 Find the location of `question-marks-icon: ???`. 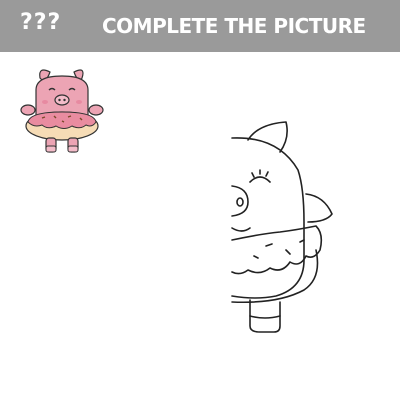

question-marks-icon: ??? is located at coordinates (41, 22).